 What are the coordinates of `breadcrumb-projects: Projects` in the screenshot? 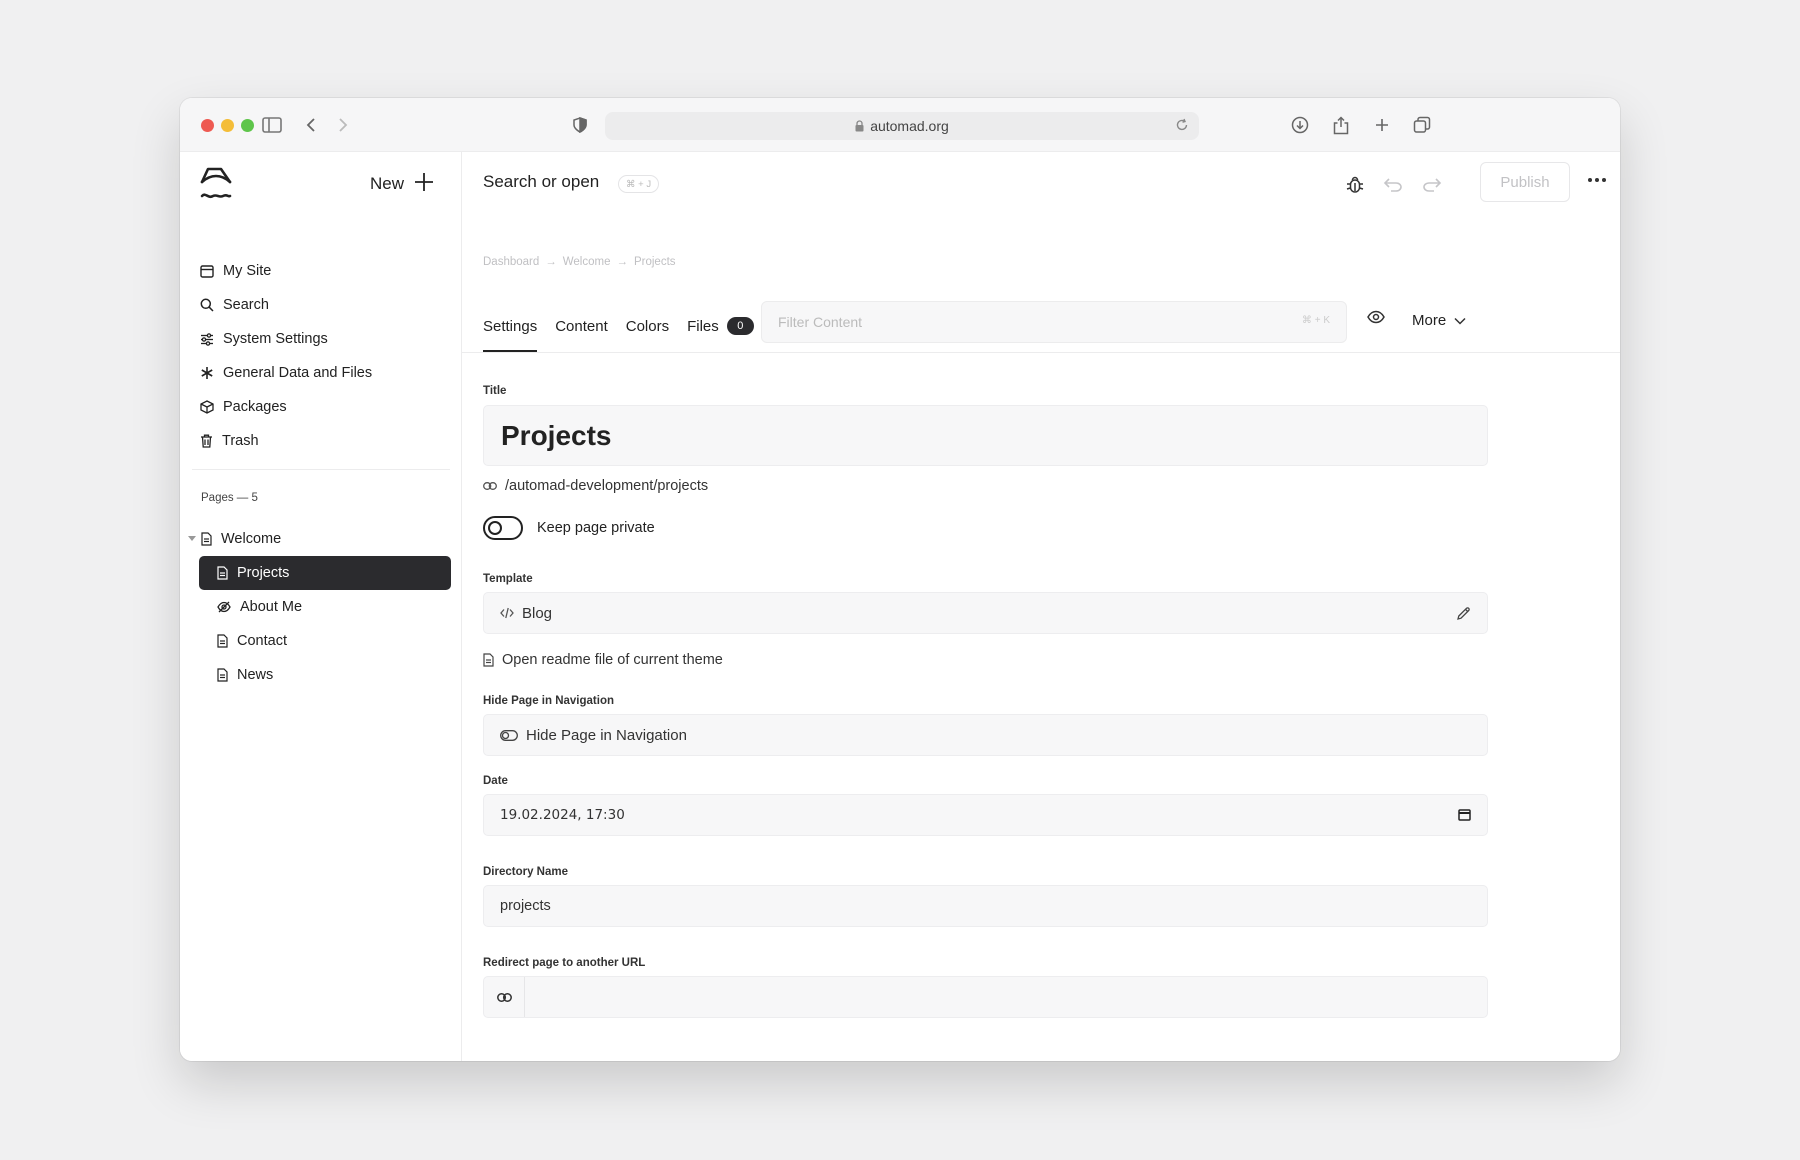 It's located at (655, 262).